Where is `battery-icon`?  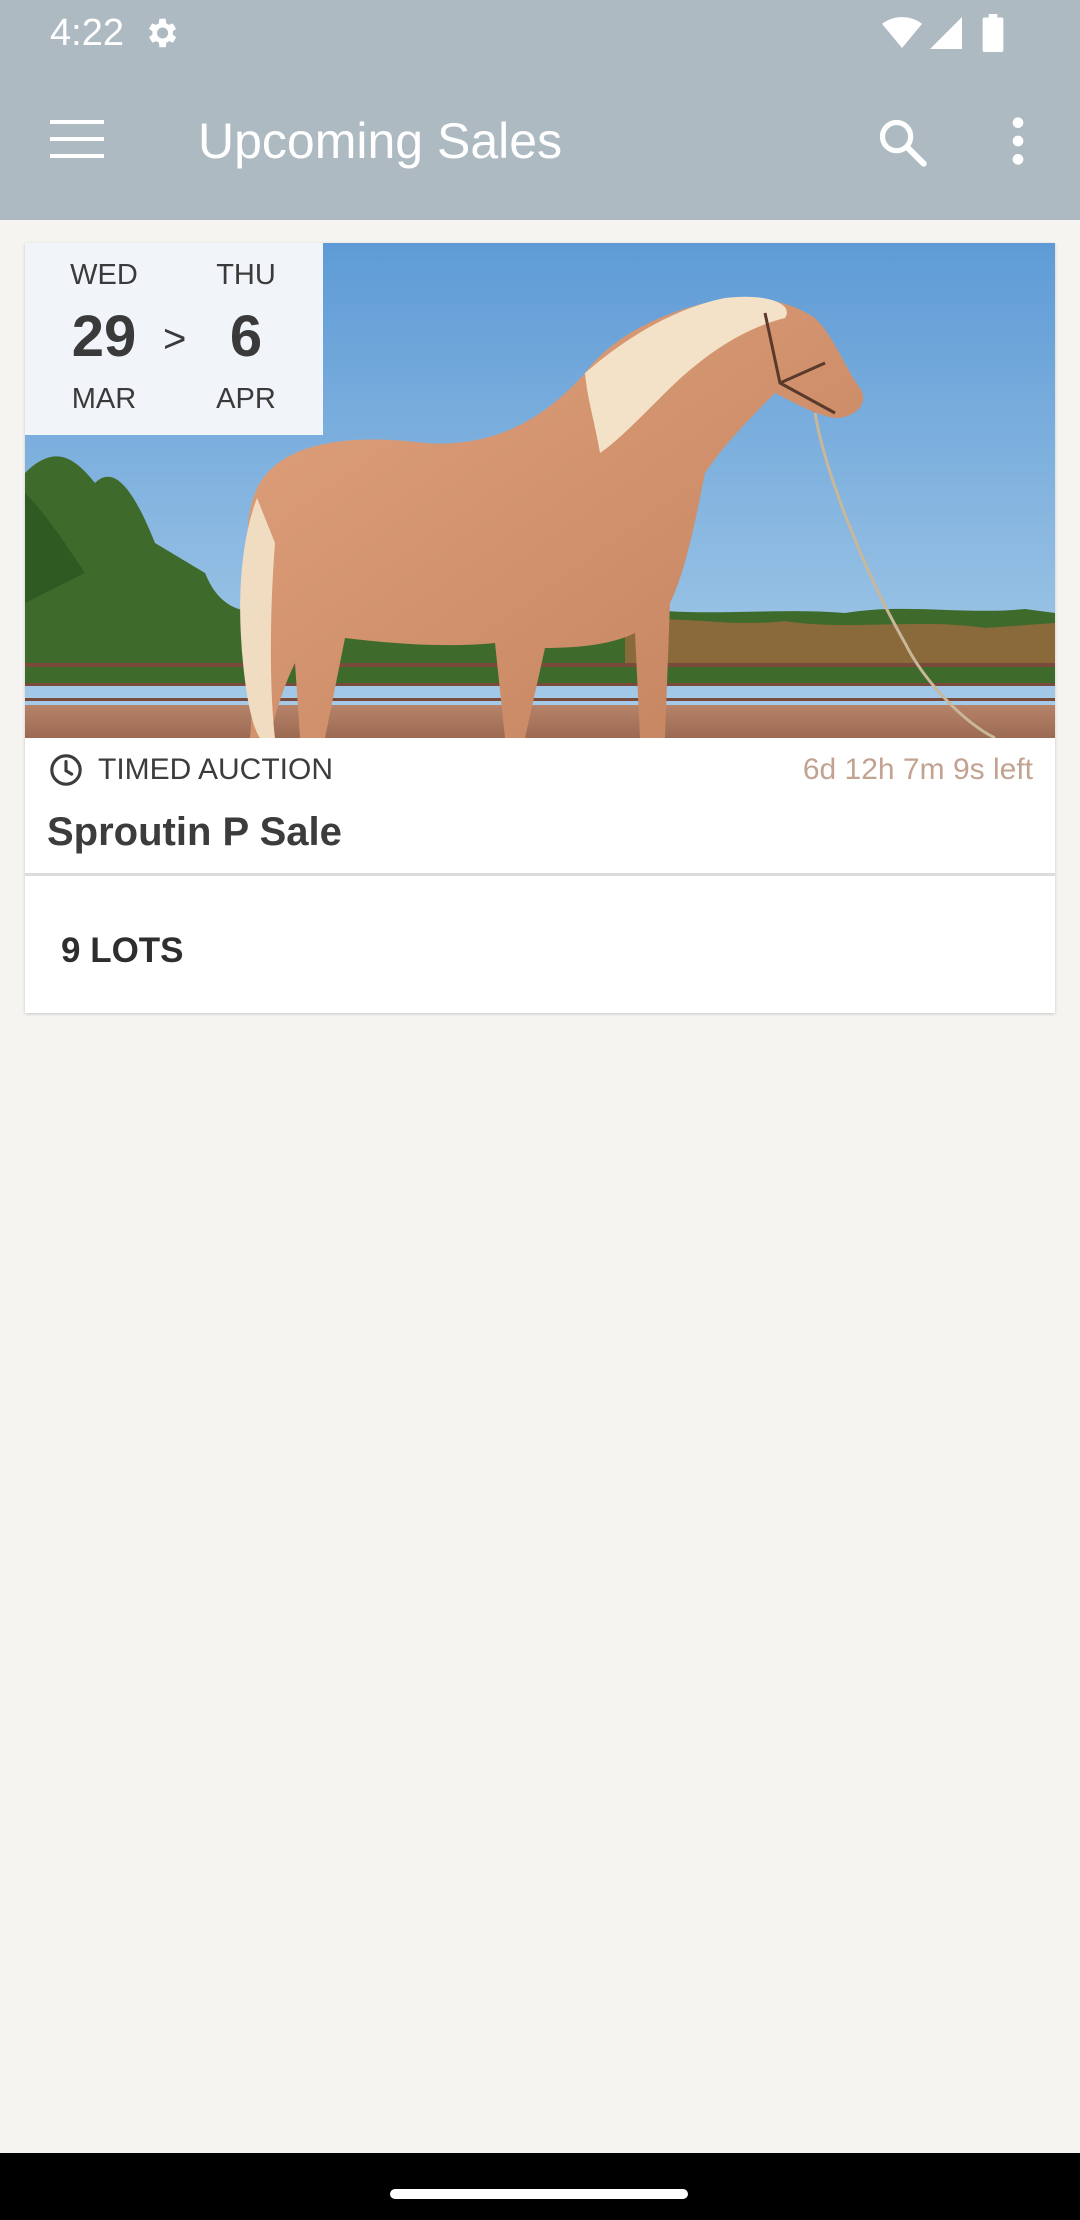 battery-icon is located at coordinates (993, 33).